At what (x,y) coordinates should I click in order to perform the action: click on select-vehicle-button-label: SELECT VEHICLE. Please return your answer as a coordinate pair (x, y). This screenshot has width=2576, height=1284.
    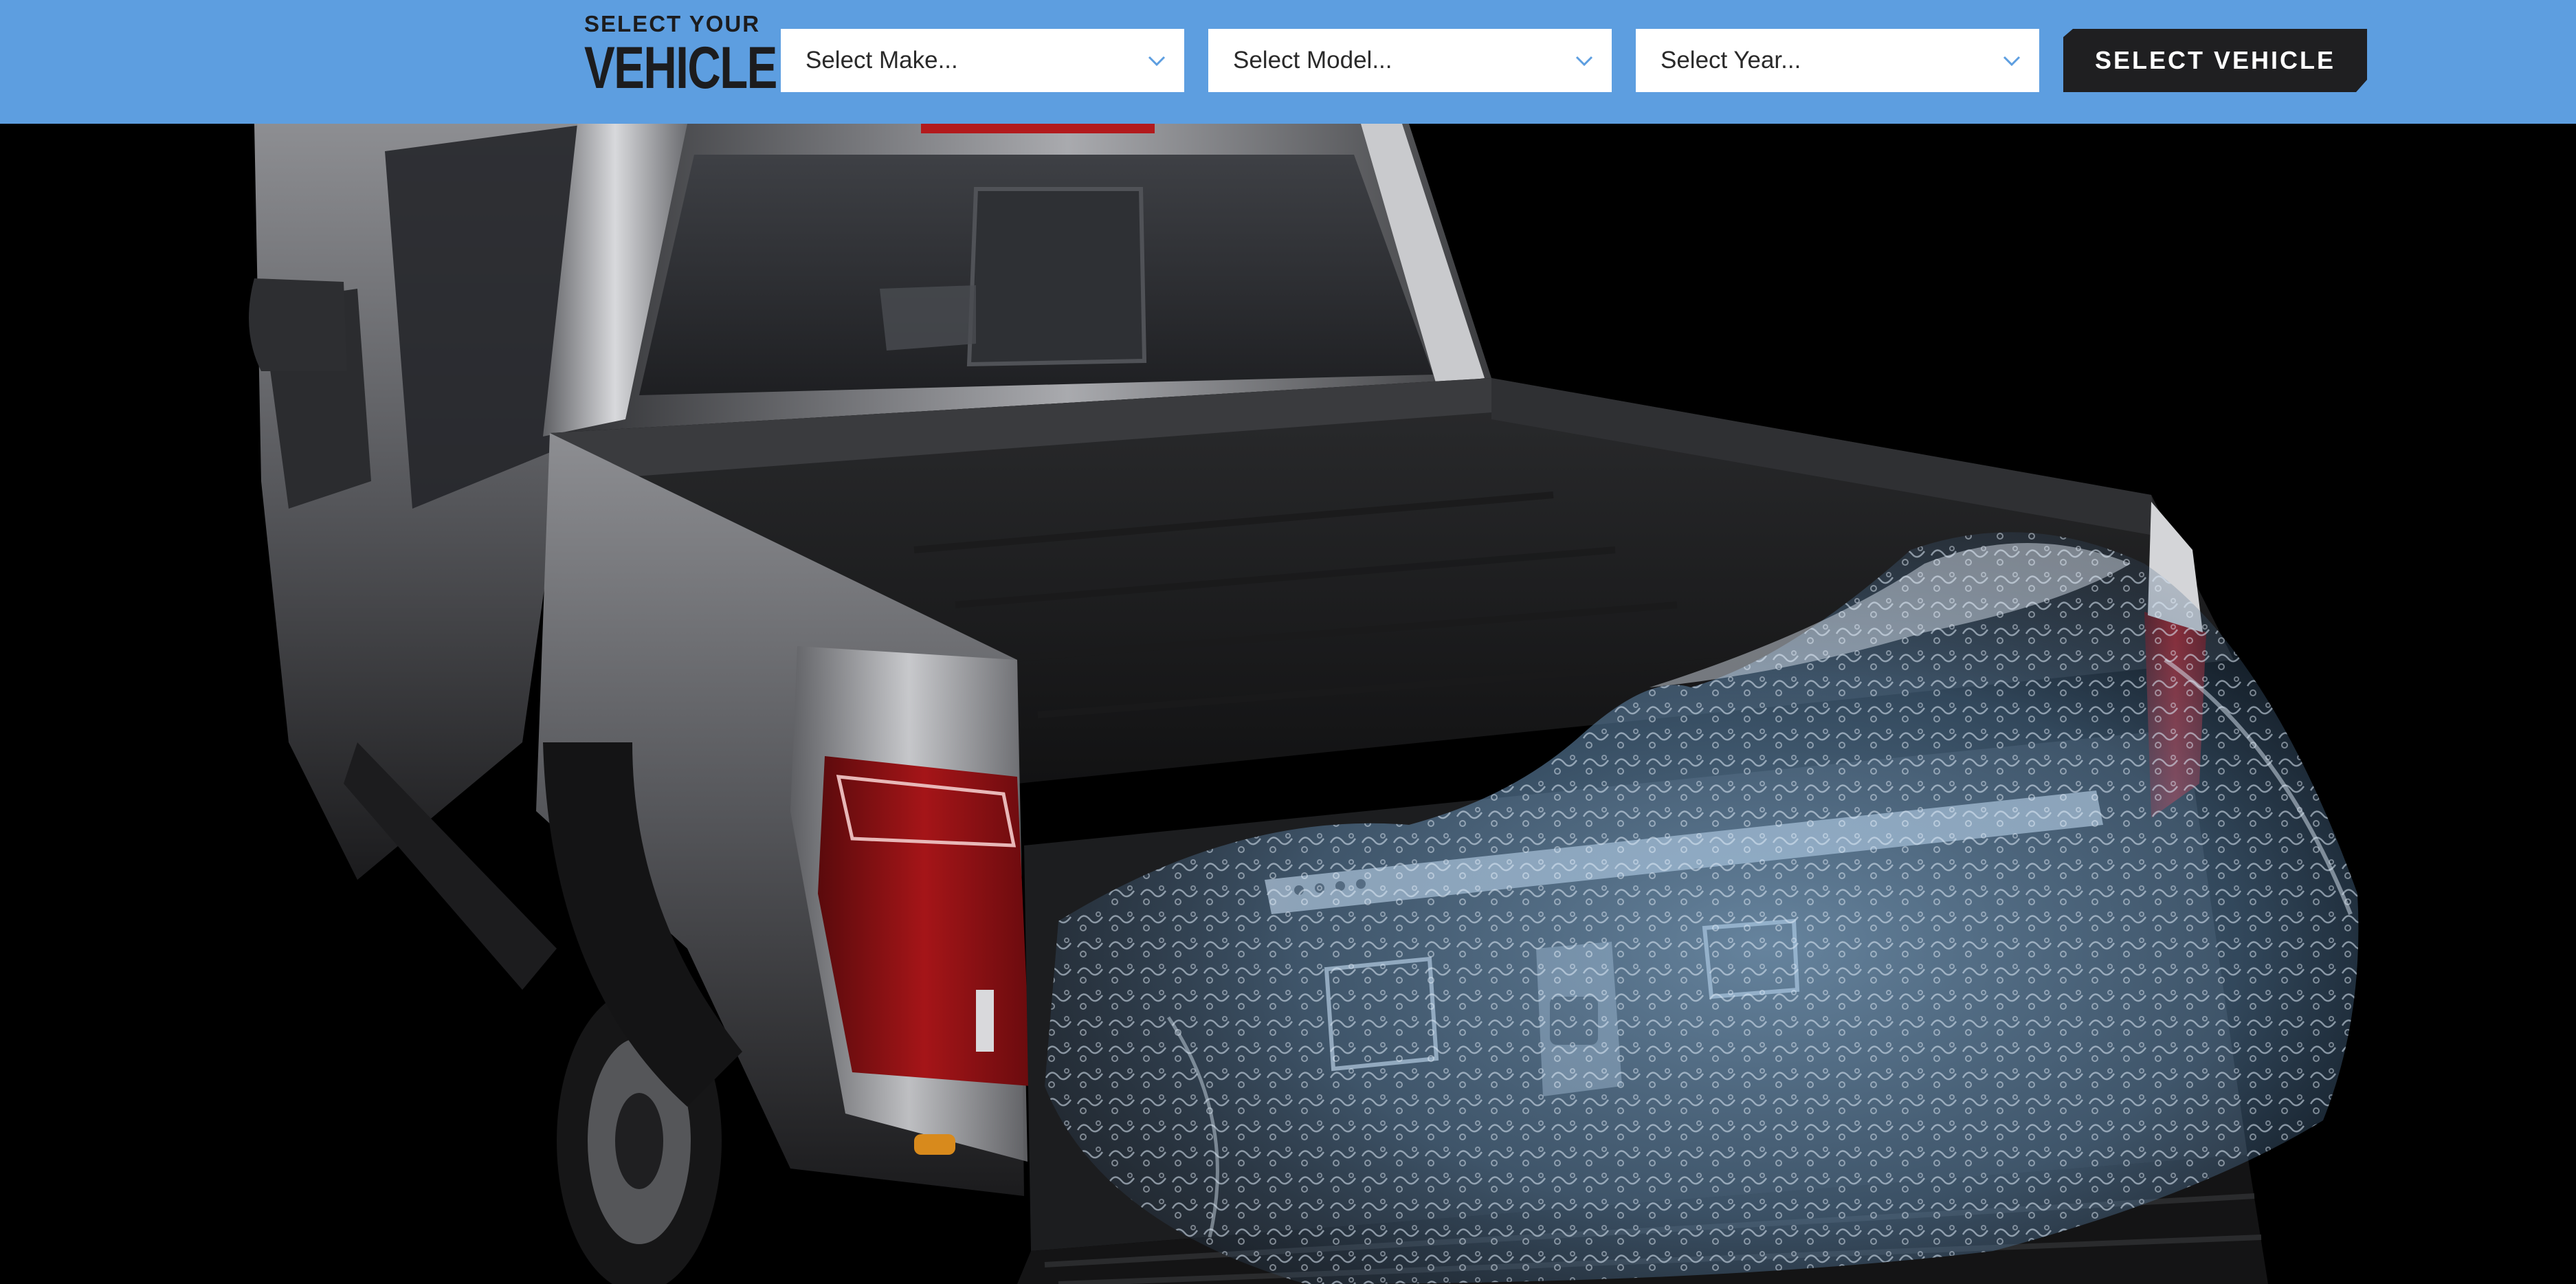
    Looking at the image, I should click on (2215, 60).